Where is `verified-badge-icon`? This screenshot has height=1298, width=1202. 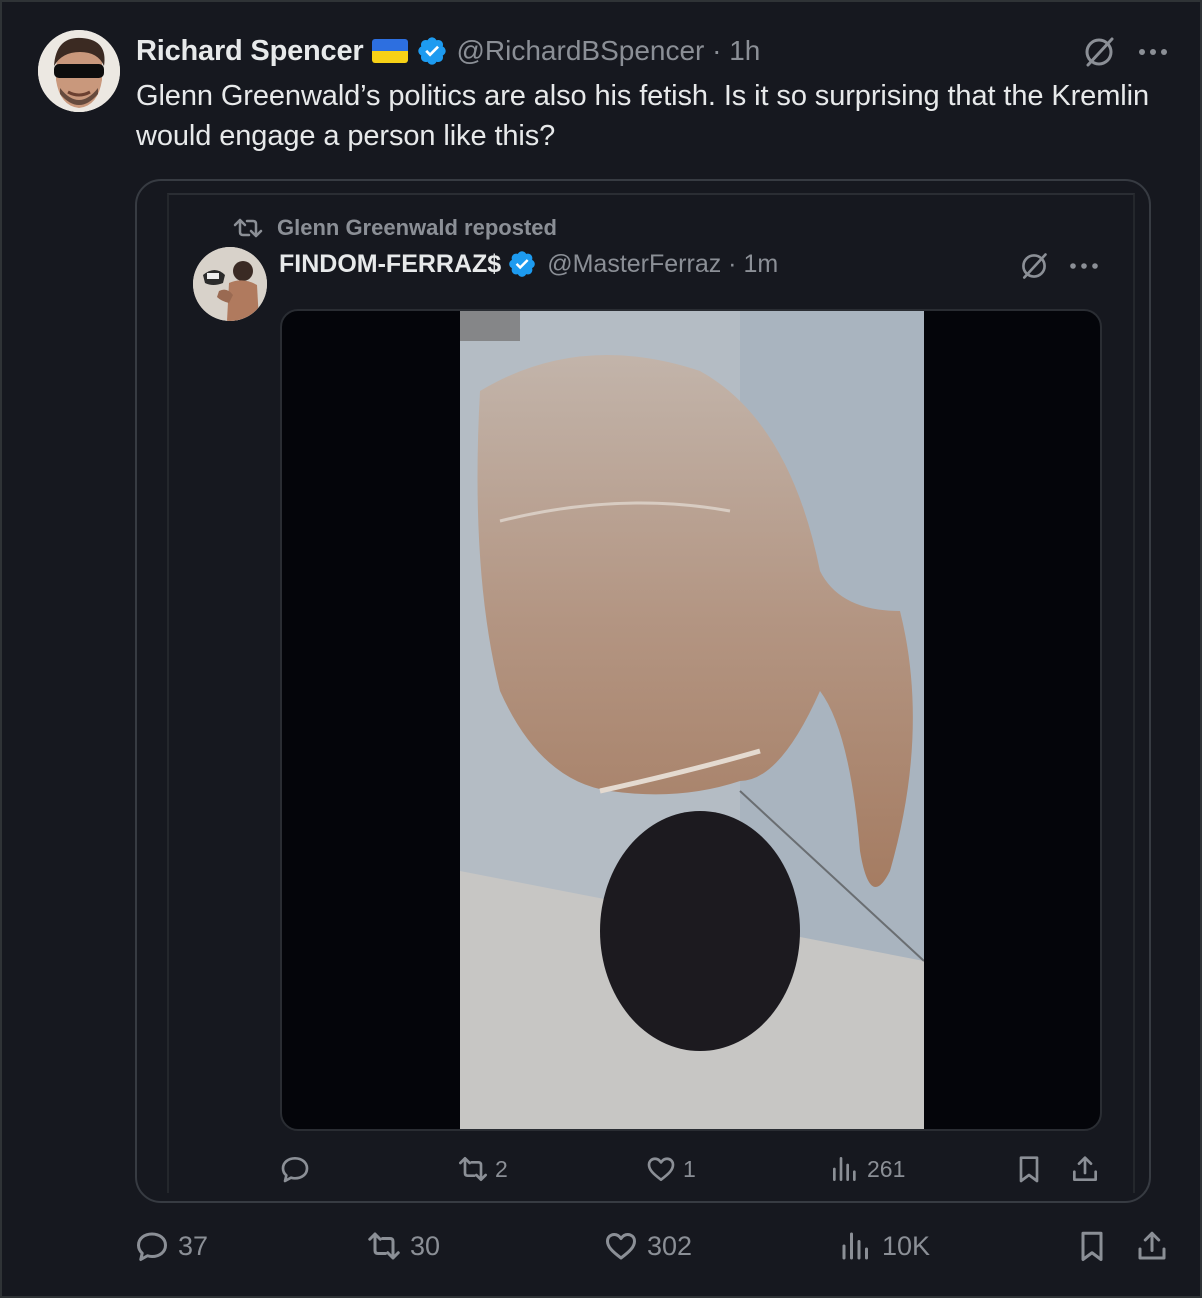
verified-badge-icon is located at coordinates (432, 51).